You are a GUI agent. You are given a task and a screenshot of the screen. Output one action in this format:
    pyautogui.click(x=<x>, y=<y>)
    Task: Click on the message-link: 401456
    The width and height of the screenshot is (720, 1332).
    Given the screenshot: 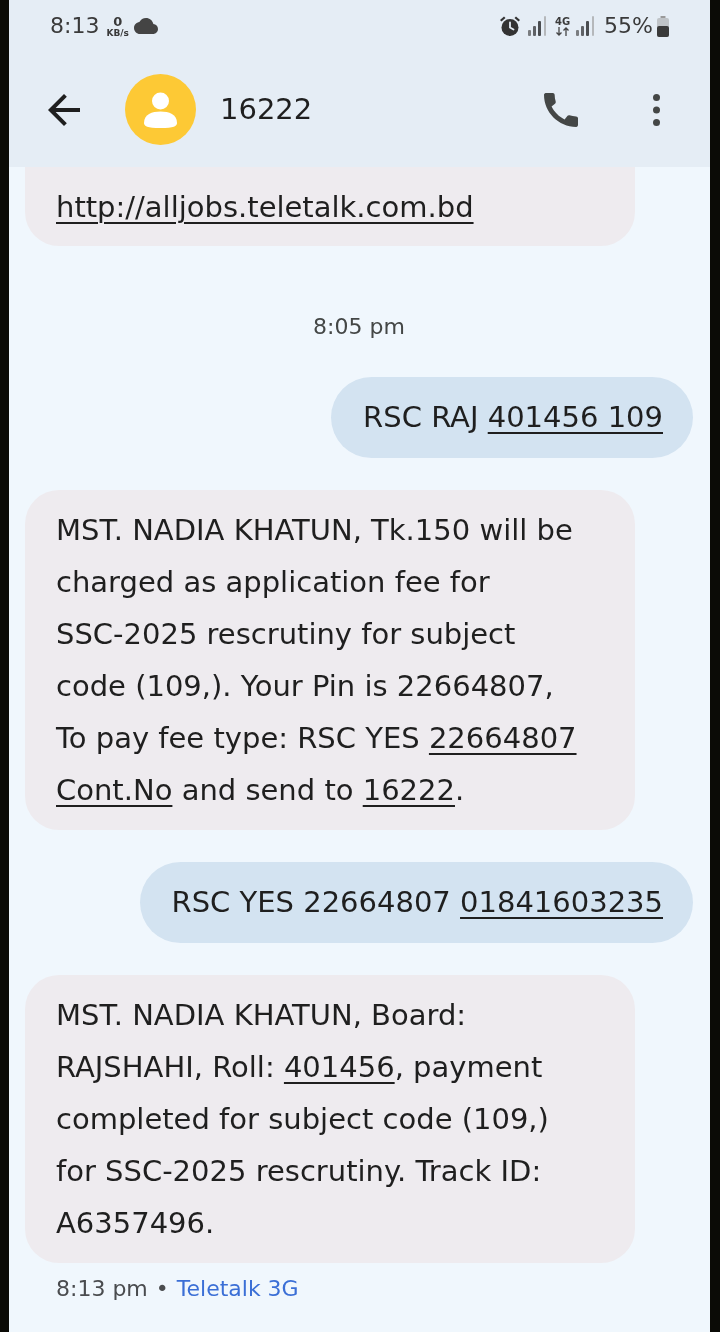 What is the action you would take?
    pyautogui.click(x=339, y=1067)
    